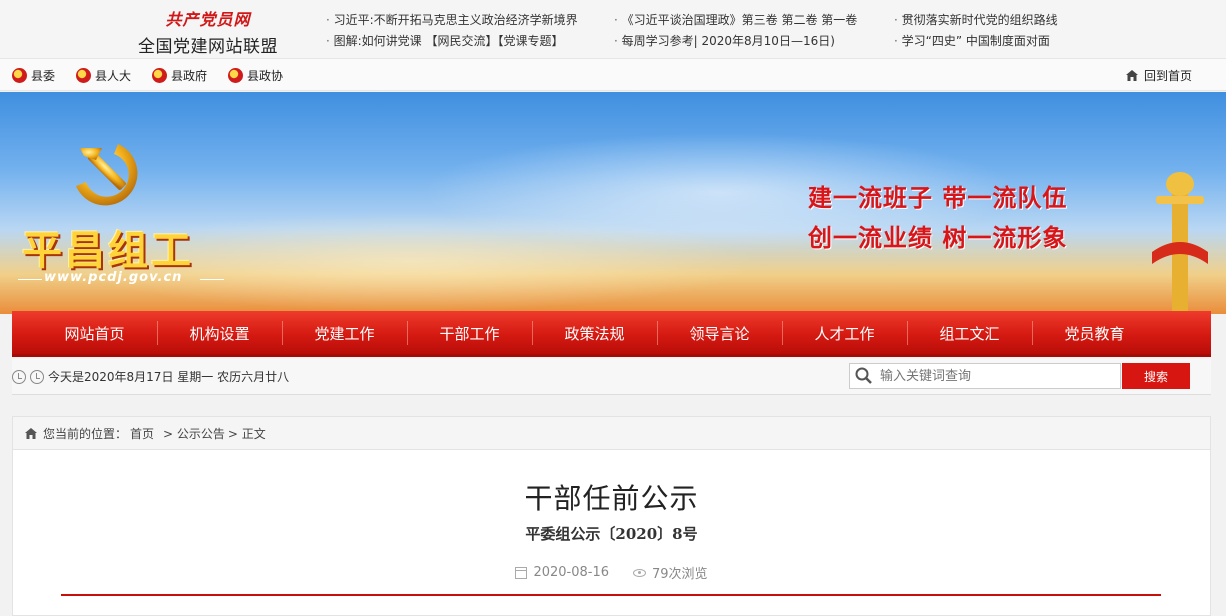 The width and height of the screenshot is (1226, 616). What do you see at coordinates (639, 572) in the screenshot?
I see `eye-icon` at bounding box center [639, 572].